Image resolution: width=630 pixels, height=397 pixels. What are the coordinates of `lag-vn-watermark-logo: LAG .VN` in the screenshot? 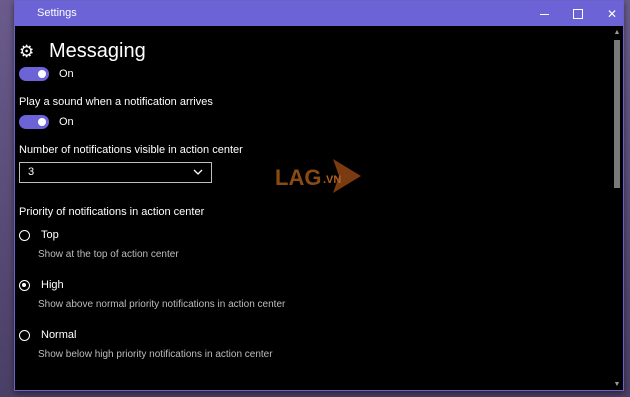 It's located at (318, 176).